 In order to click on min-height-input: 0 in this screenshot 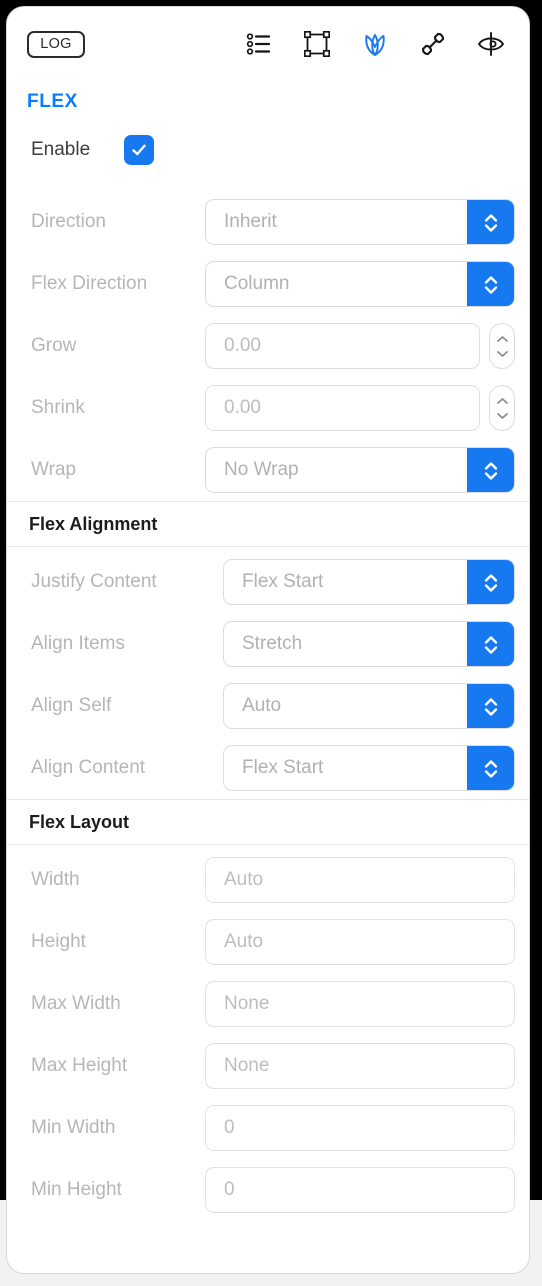, I will do `click(360, 1190)`.